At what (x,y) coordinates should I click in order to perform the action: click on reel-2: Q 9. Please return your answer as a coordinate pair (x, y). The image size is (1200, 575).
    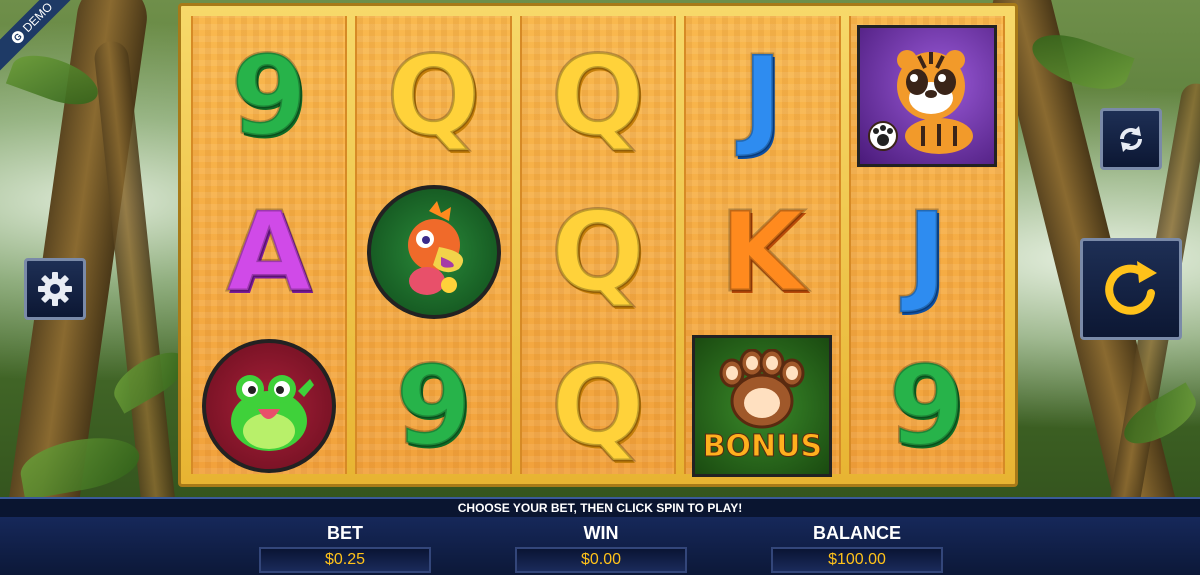
    Looking at the image, I should click on (433, 245).